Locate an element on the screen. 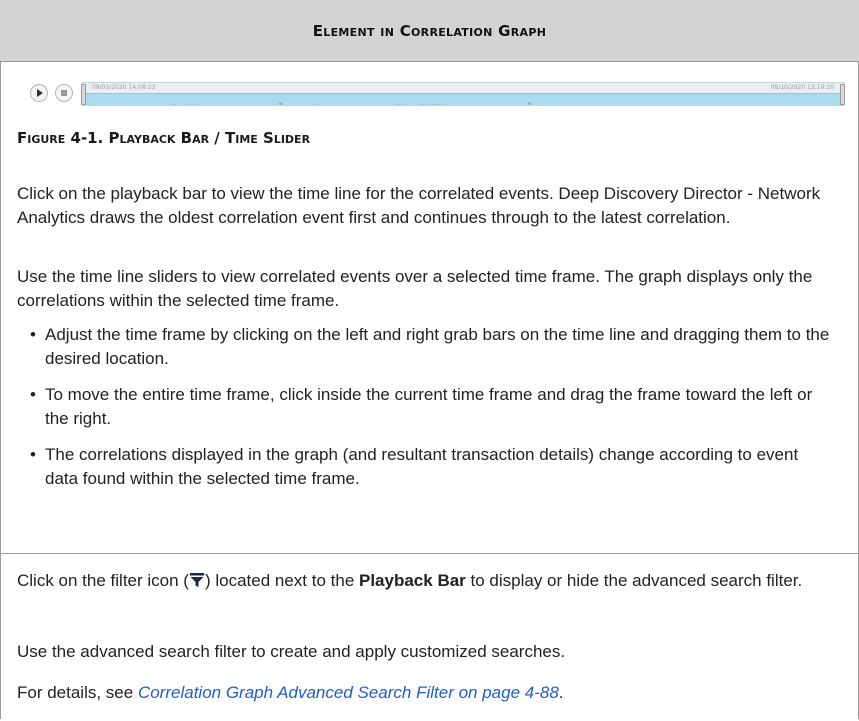 The height and width of the screenshot is (721, 859). play-icon is located at coordinates (40, 93).